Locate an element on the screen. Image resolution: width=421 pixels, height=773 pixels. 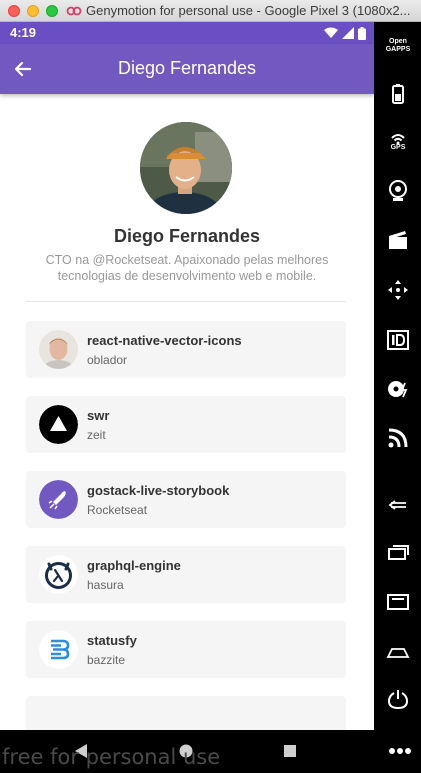
repo-card is located at coordinates (186, 713).